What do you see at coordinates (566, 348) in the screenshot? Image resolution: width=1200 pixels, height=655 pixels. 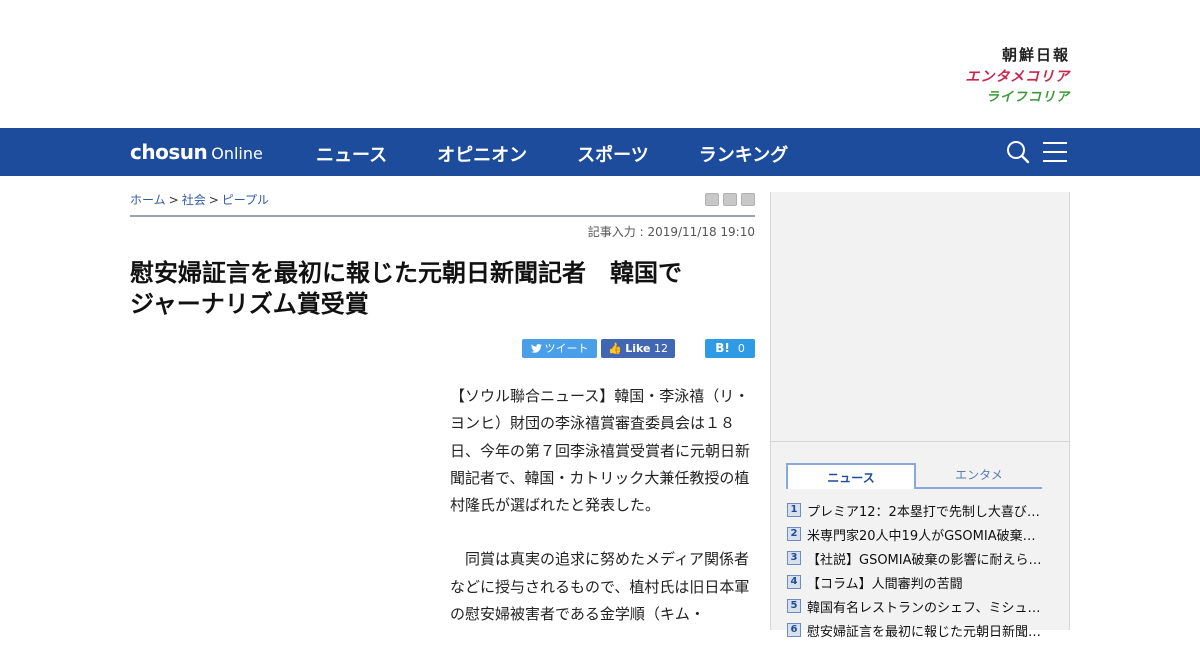 I see `tweet-label: ツイート` at bounding box center [566, 348].